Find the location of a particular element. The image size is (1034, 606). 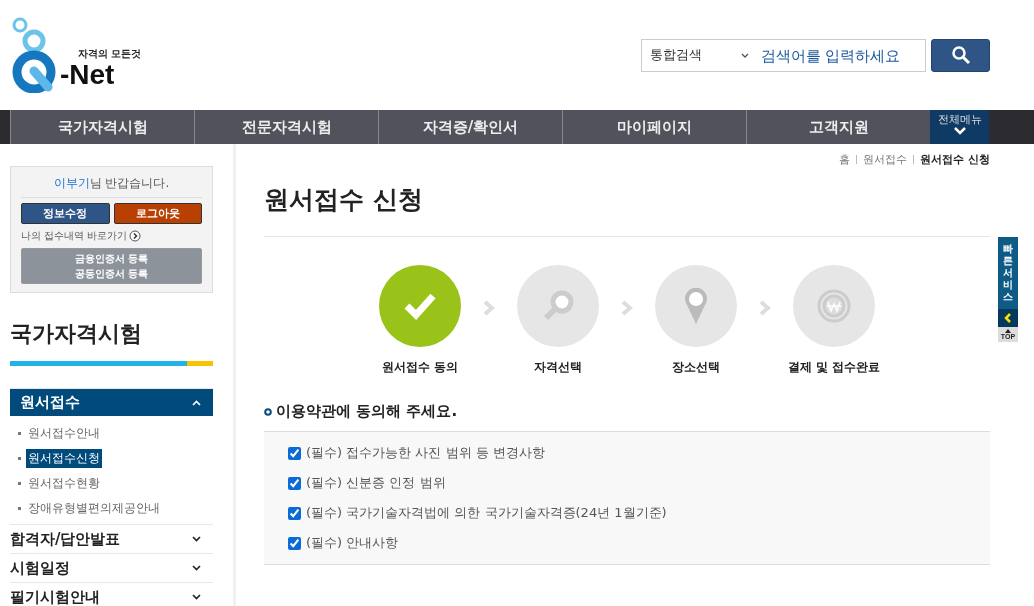

search-button is located at coordinates (960, 55).